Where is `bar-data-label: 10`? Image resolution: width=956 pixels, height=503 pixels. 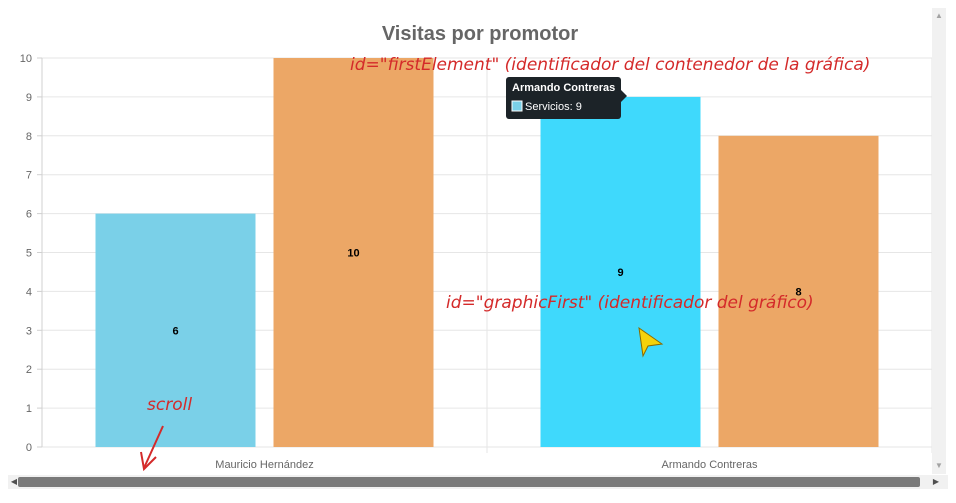
bar-data-label: 10 is located at coordinates (353, 254).